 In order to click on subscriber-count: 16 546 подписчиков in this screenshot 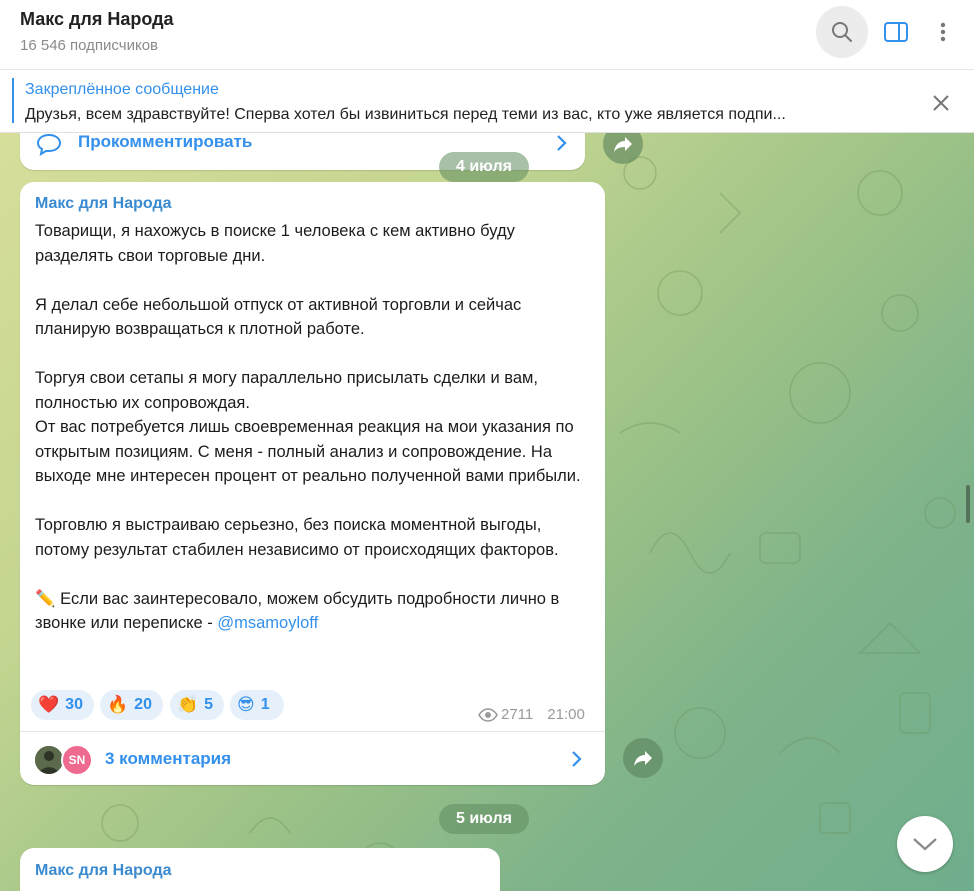, I will do `click(89, 45)`.